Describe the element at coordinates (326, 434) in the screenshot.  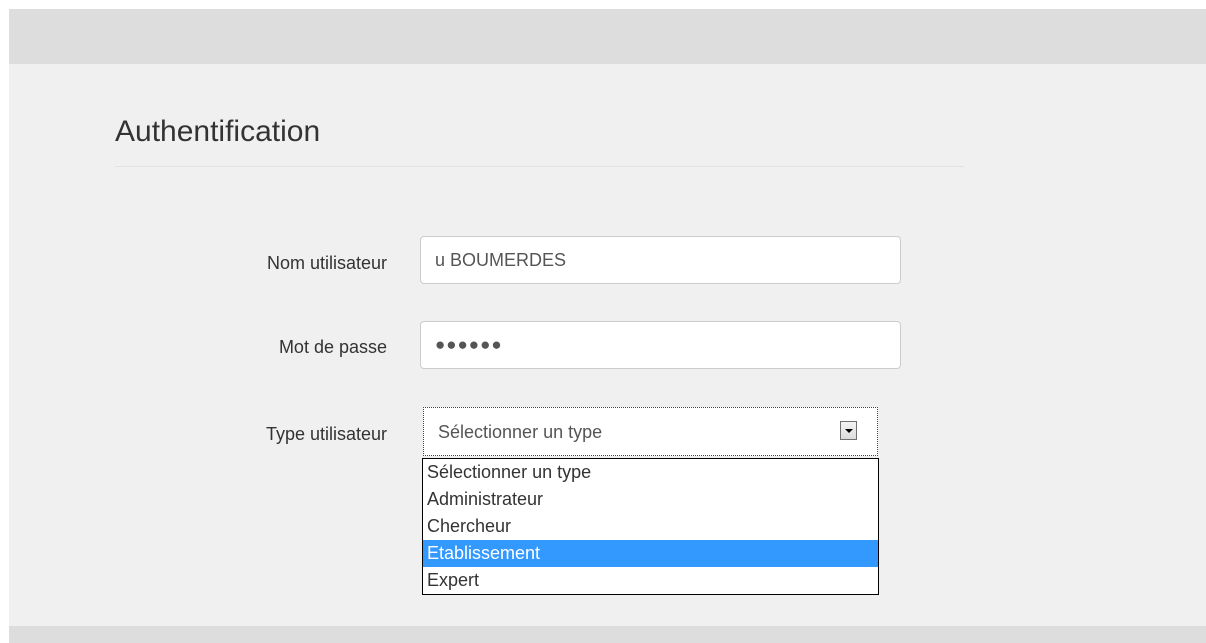
I see `user-type-label: Type utilisateur` at that location.